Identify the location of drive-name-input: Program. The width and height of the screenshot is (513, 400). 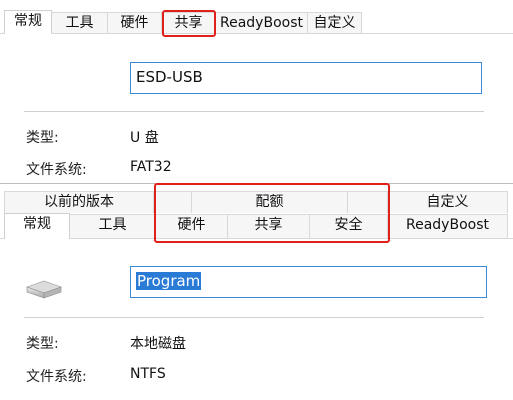
(308, 282).